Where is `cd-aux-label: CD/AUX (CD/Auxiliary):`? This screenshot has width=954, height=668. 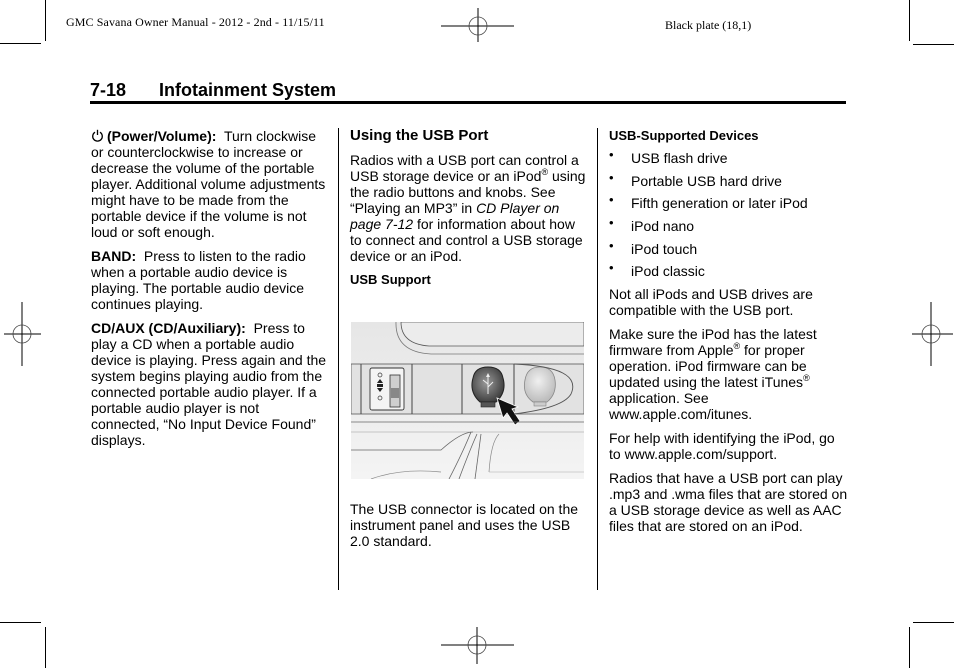
cd-aux-label: CD/AUX (CD/Auxiliary): is located at coordinates (168, 328).